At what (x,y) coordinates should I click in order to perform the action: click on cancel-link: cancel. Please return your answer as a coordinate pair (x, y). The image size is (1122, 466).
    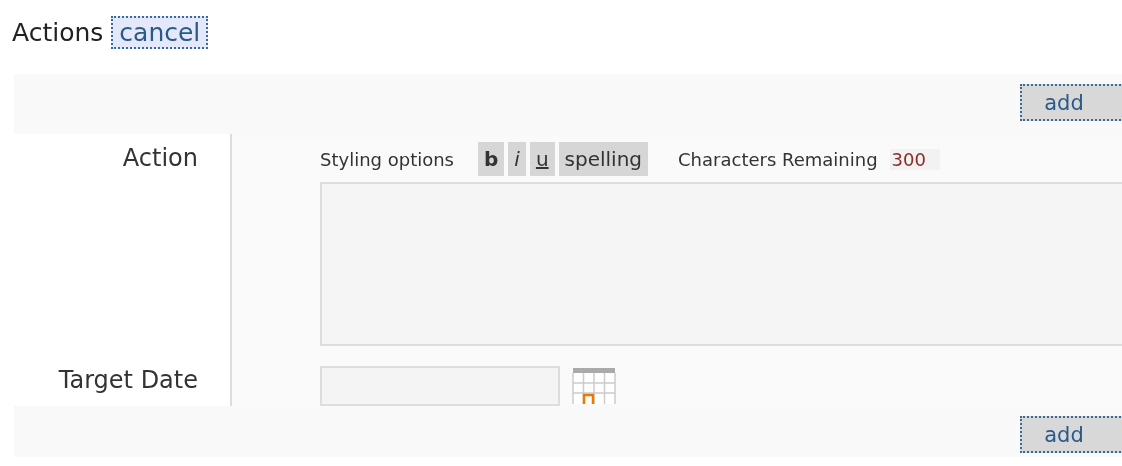
    Looking at the image, I should click on (160, 32).